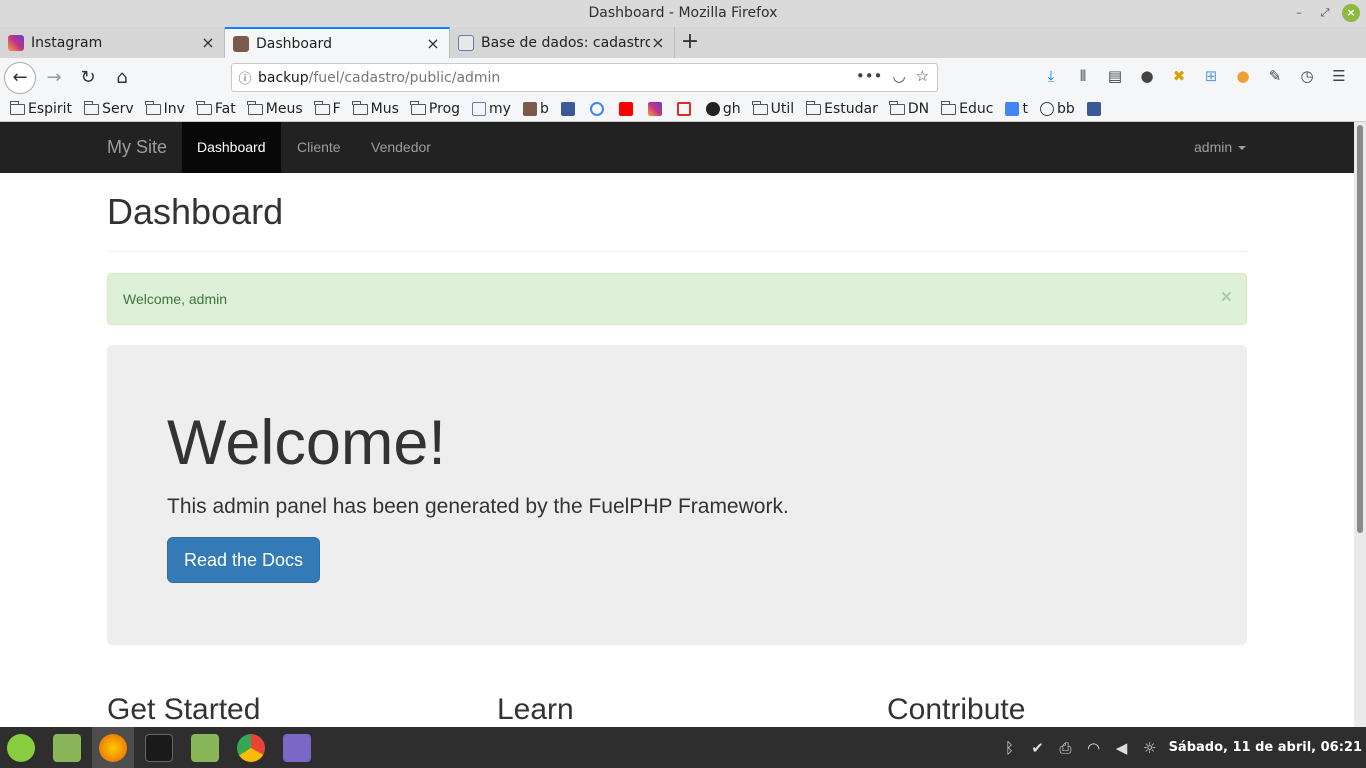 The width and height of the screenshot is (1366, 768). What do you see at coordinates (327, 108) in the screenshot?
I see `bookmark-folder: F` at bounding box center [327, 108].